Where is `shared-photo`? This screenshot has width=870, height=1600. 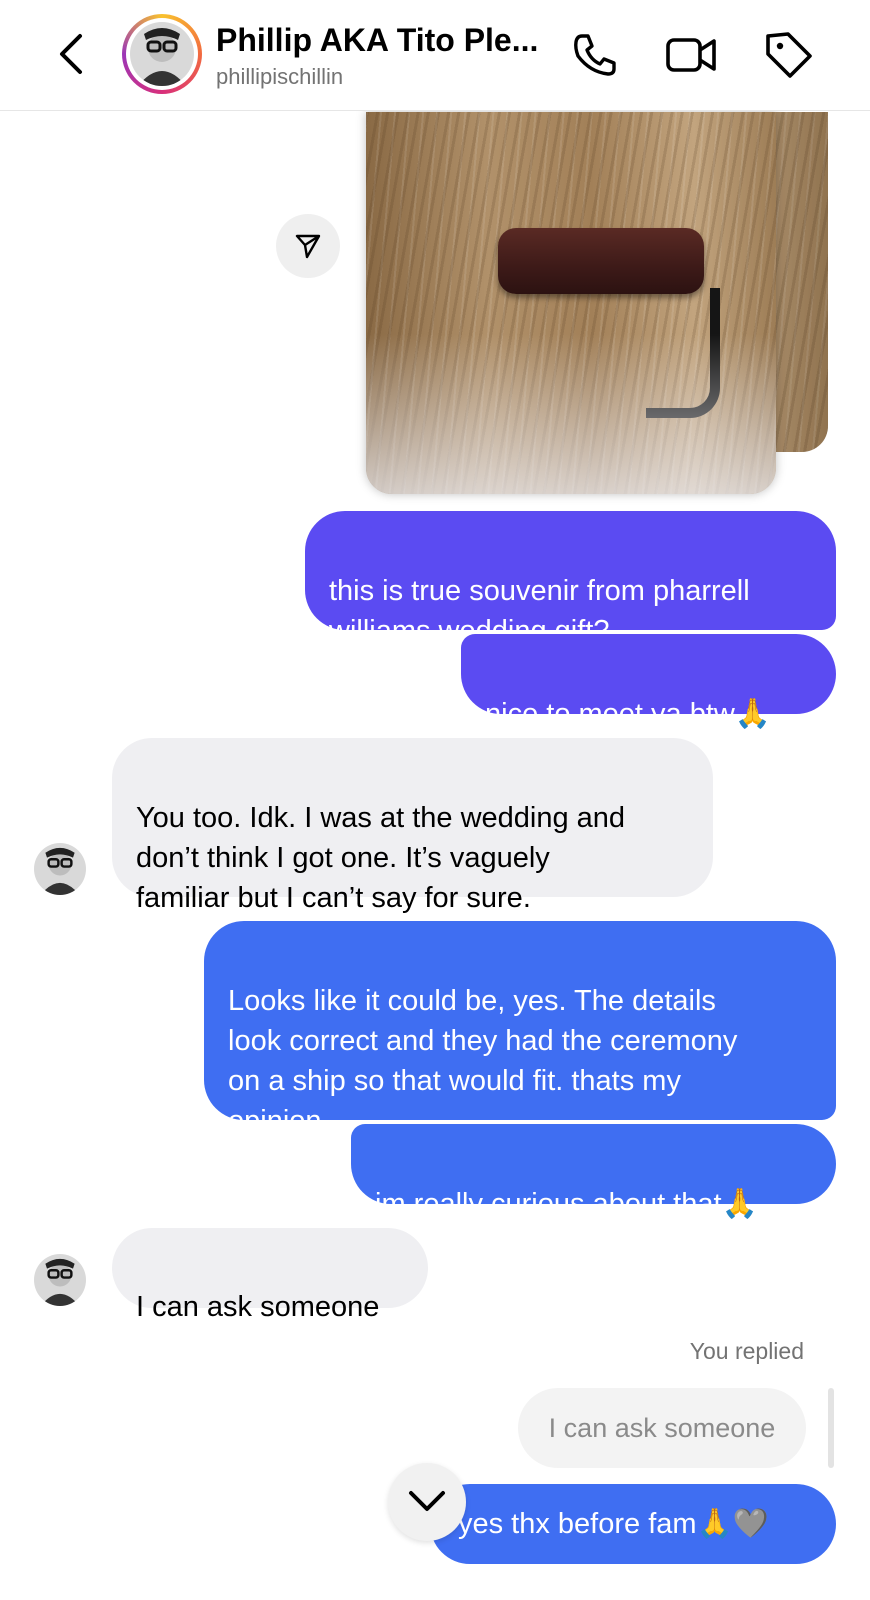 shared-photo is located at coordinates (597, 303).